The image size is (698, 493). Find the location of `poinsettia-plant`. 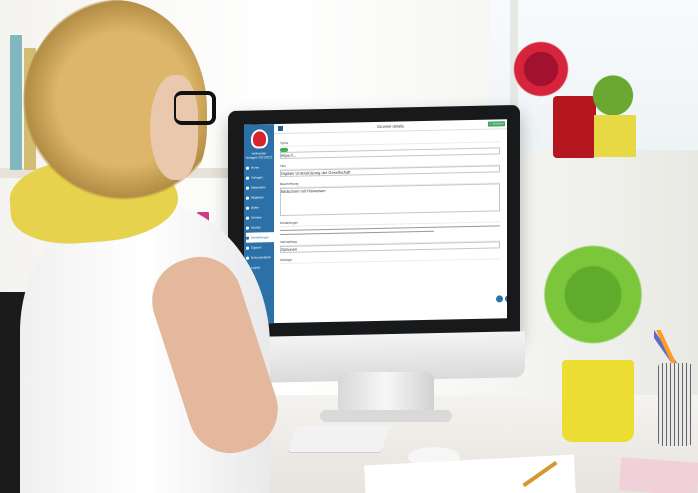

poinsettia-plant is located at coordinates (541, 69).